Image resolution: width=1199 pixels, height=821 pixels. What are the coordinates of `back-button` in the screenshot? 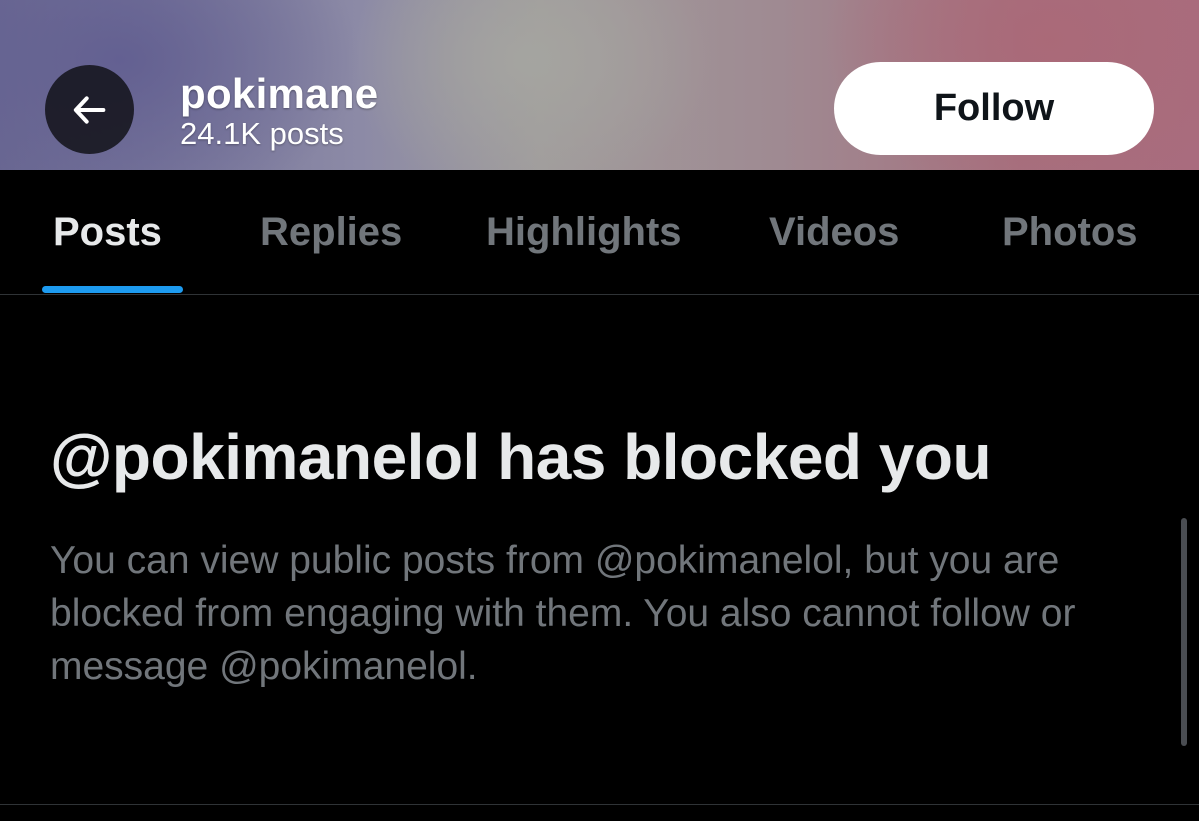 It's located at (89, 109).